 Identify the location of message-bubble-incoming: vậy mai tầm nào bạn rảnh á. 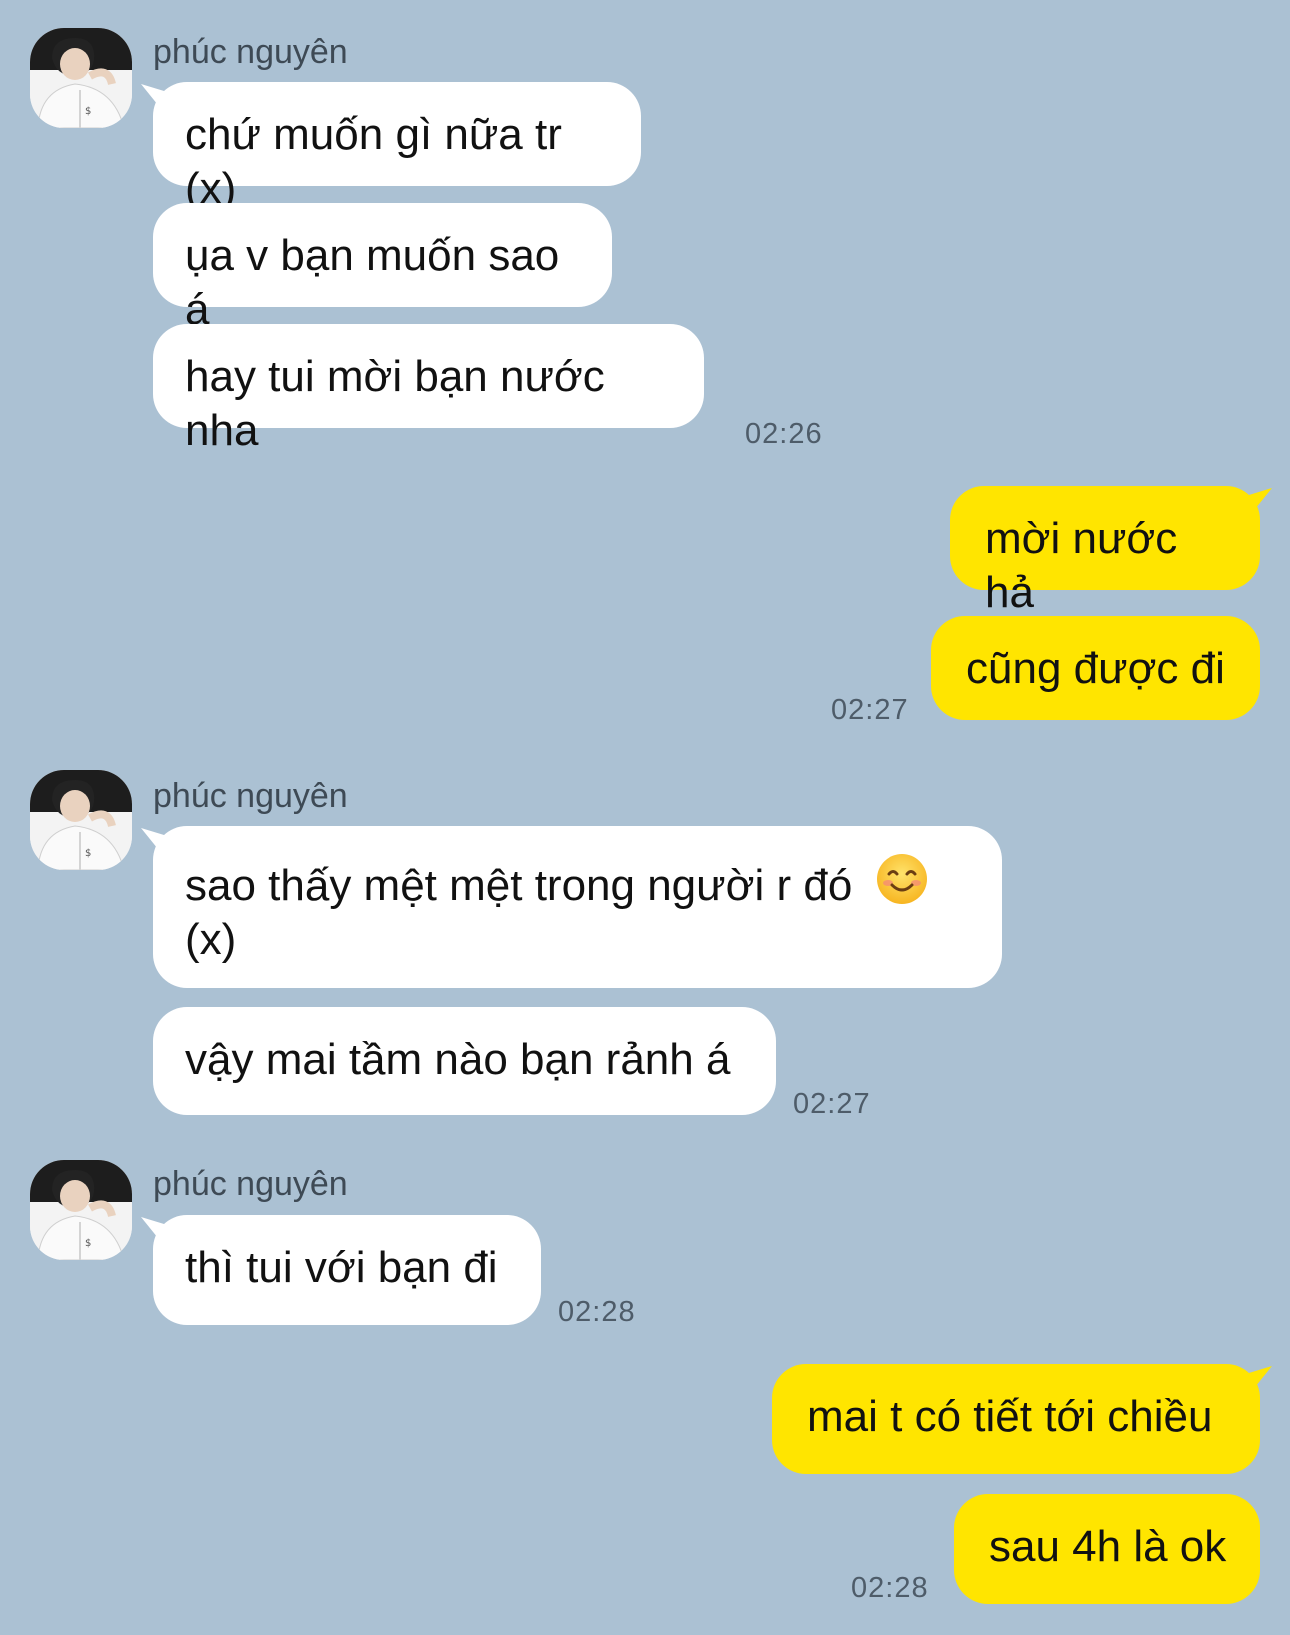
(464, 1061).